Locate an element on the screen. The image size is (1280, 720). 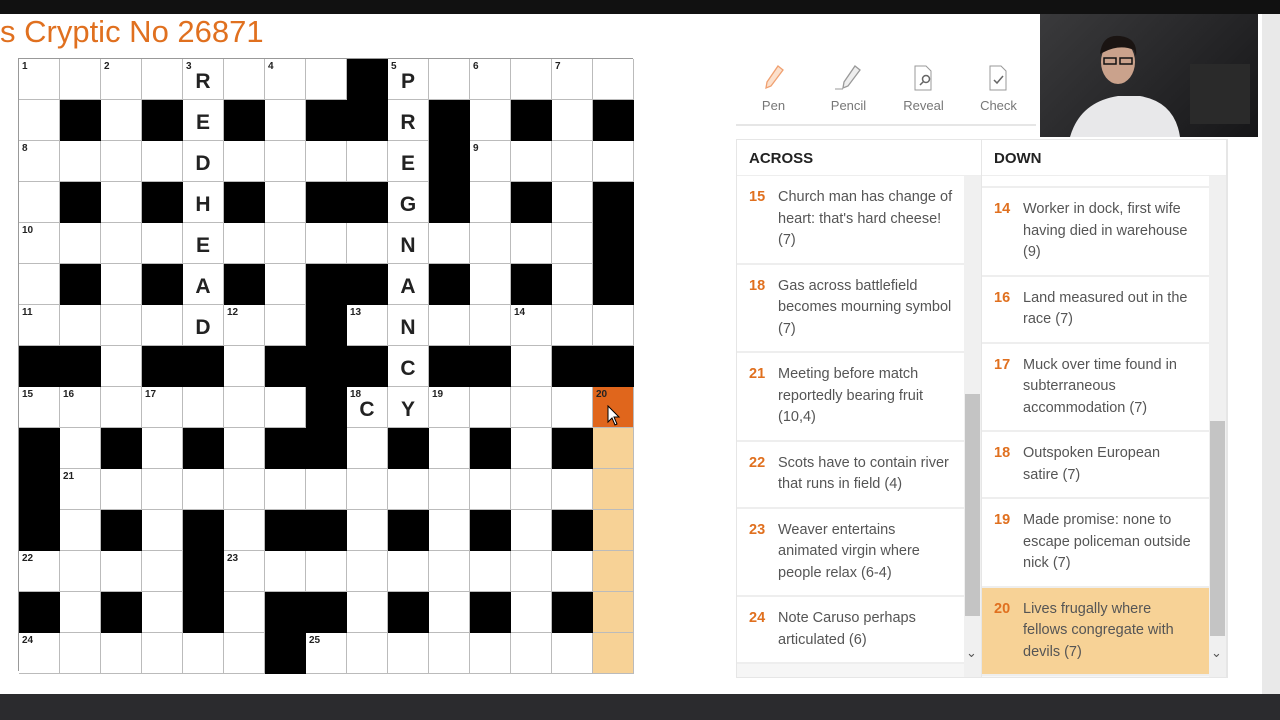
grid-cell: 13 is located at coordinates (367, 325).